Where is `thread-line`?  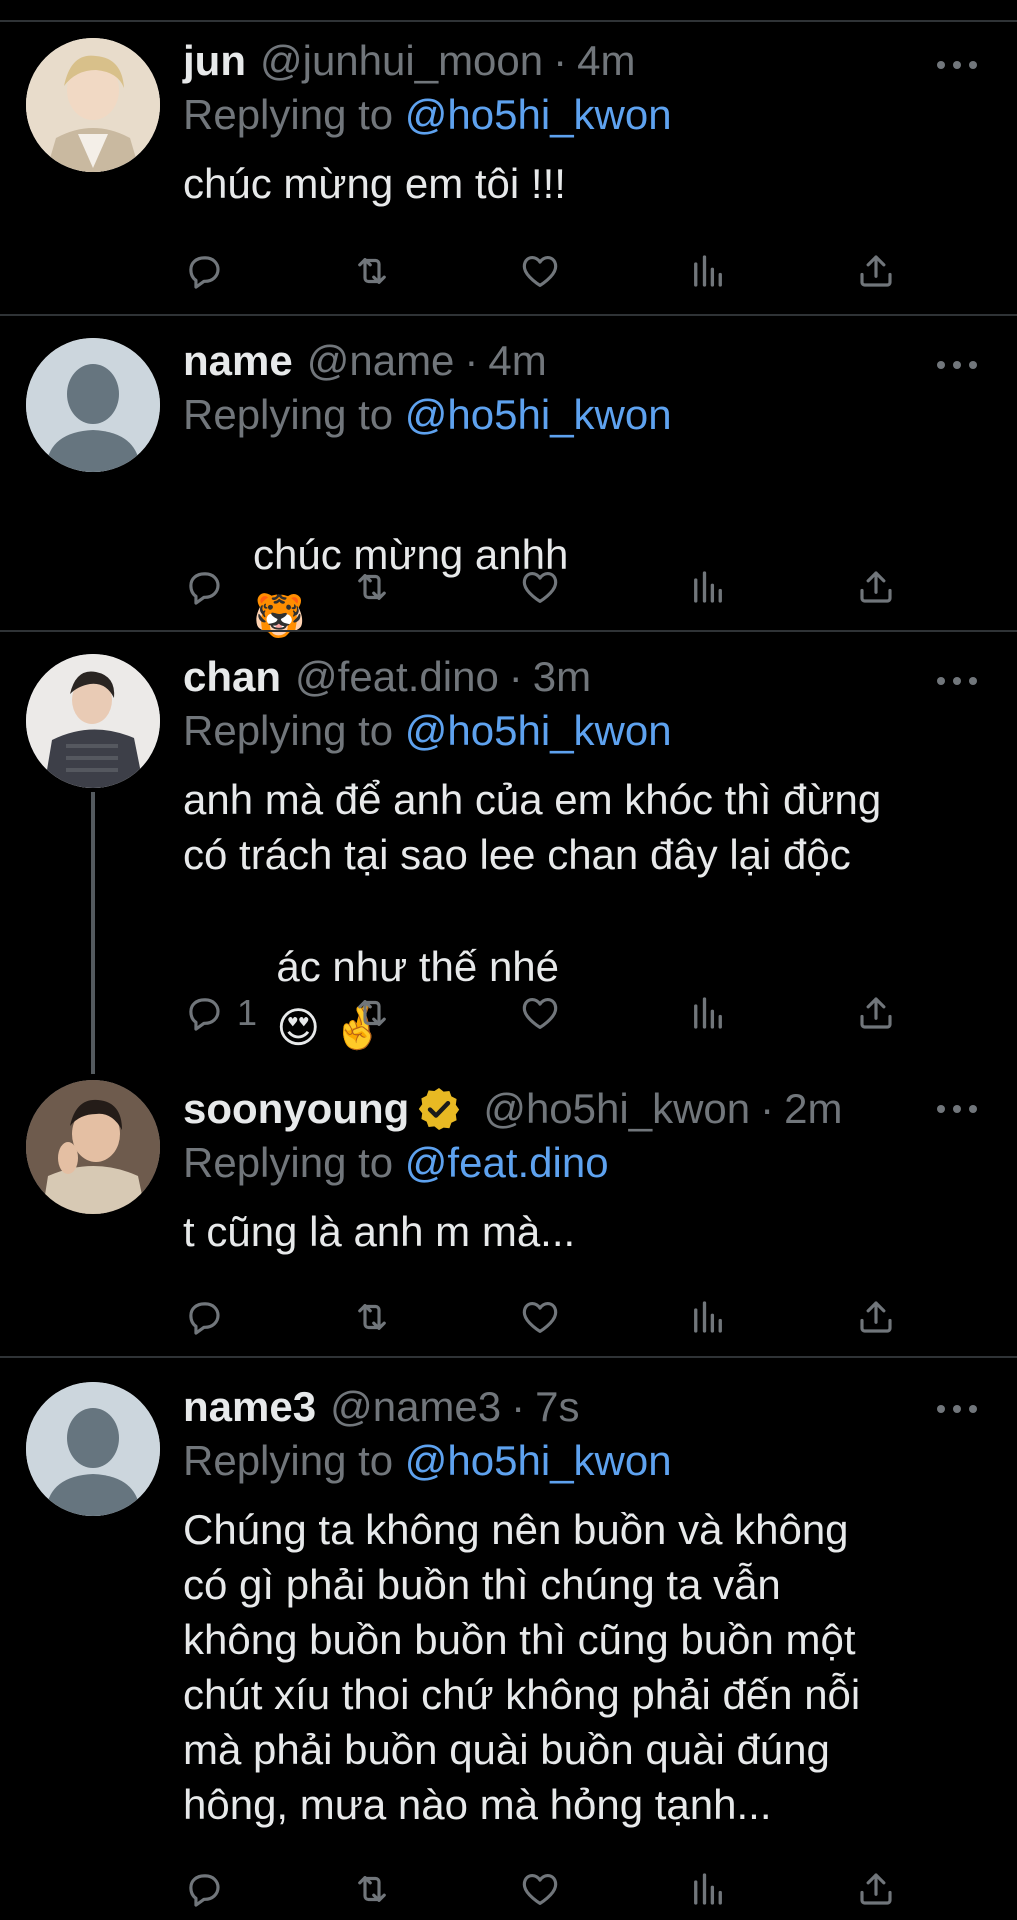
thread-line is located at coordinates (93, 933).